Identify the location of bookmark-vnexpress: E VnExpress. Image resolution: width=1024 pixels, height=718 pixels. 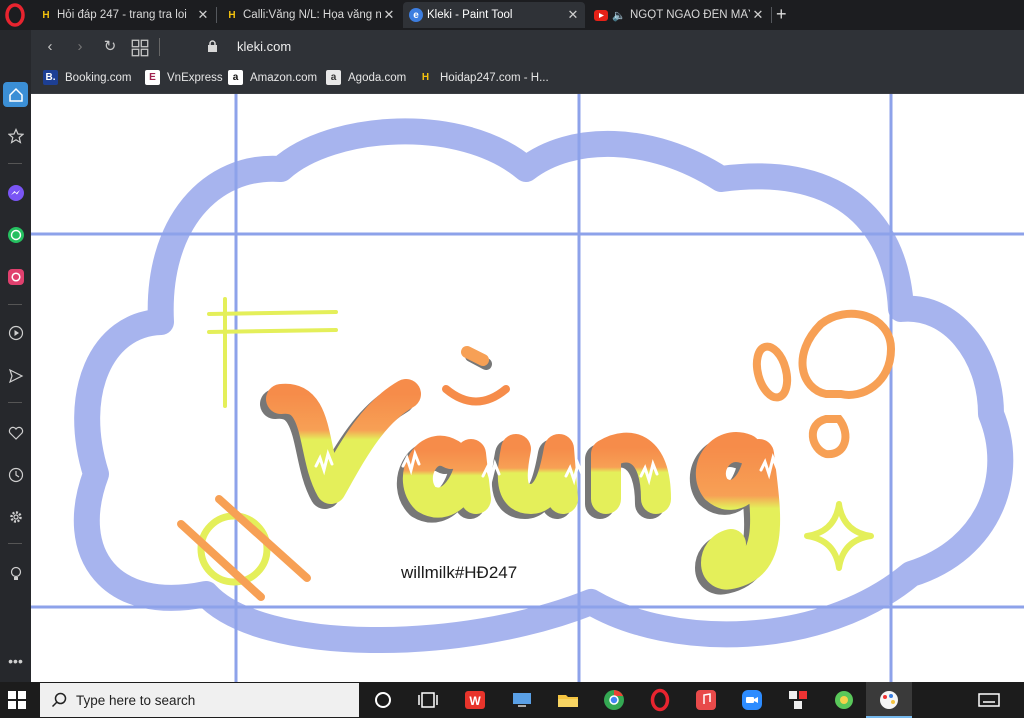
(184, 77).